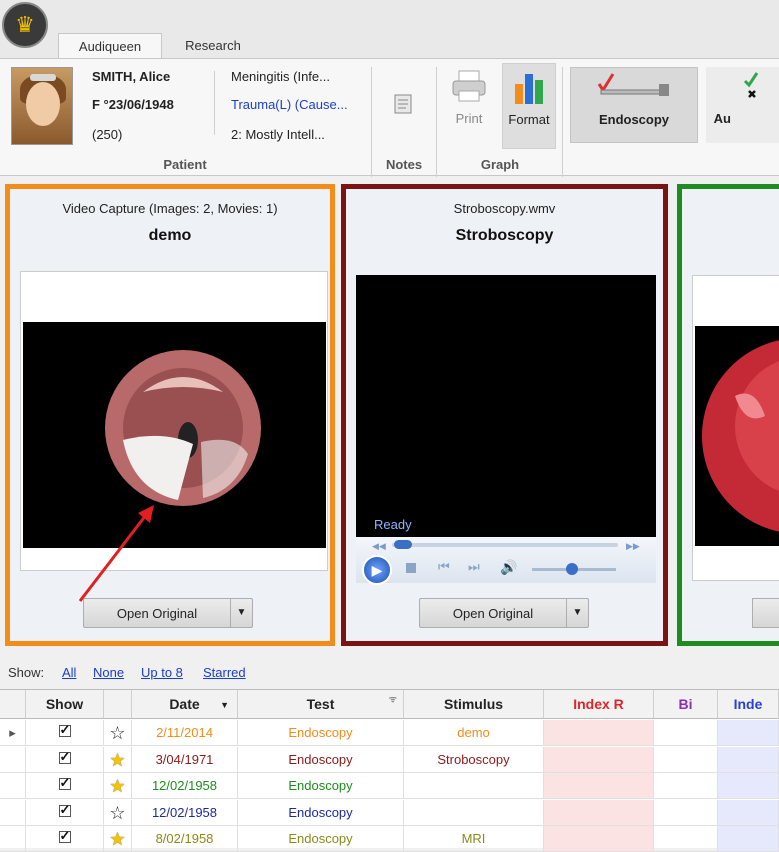  Describe the element at coordinates (118, 704) in the screenshot. I see `column-header-star` at that location.